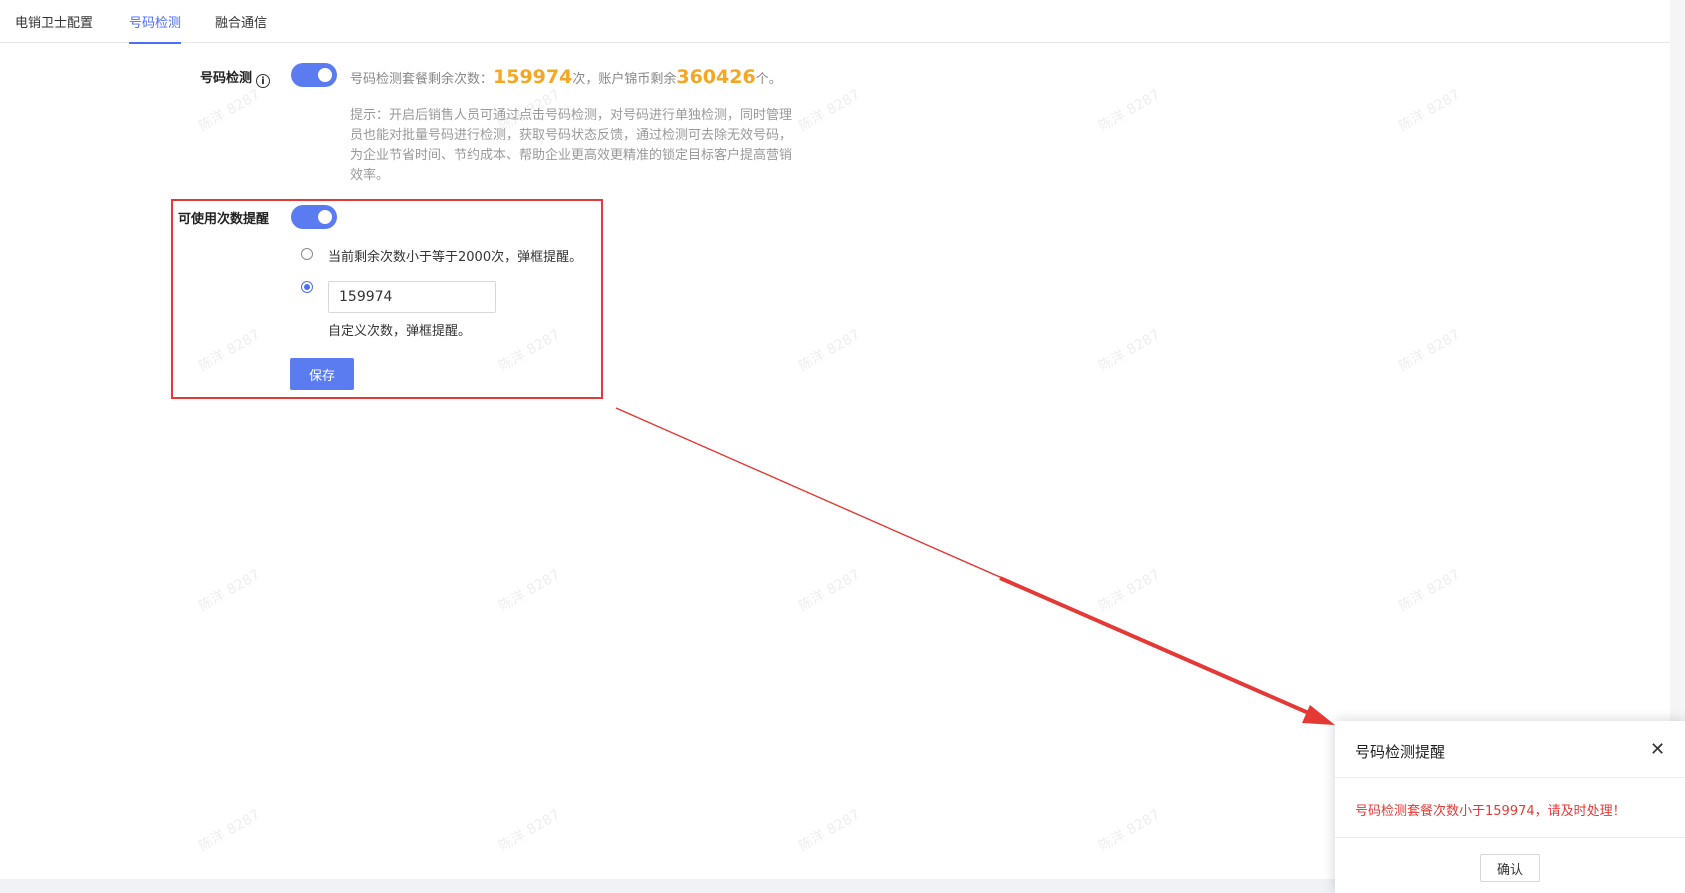 This screenshot has width=1685, height=893. I want to click on detection-label: 号码检测 i, so click(235, 77).